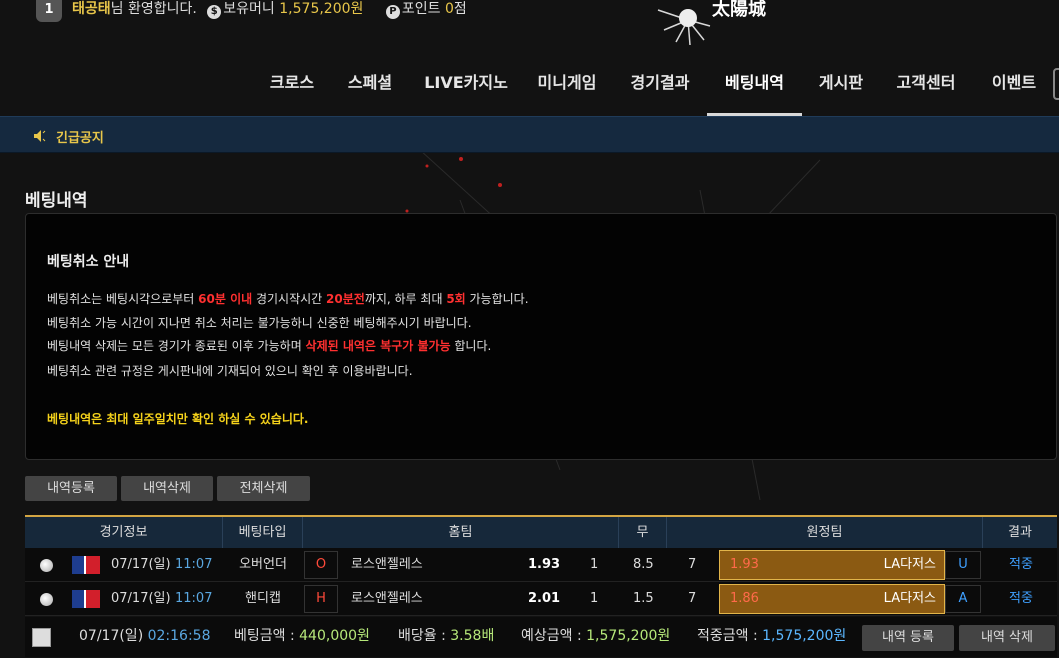 The width and height of the screenshot is (1059, 658). What do you see at coordinates (405, 299) in the screenshot?
I see `info-text: 까지, 하루 최대` at bounding box center [405, 299].